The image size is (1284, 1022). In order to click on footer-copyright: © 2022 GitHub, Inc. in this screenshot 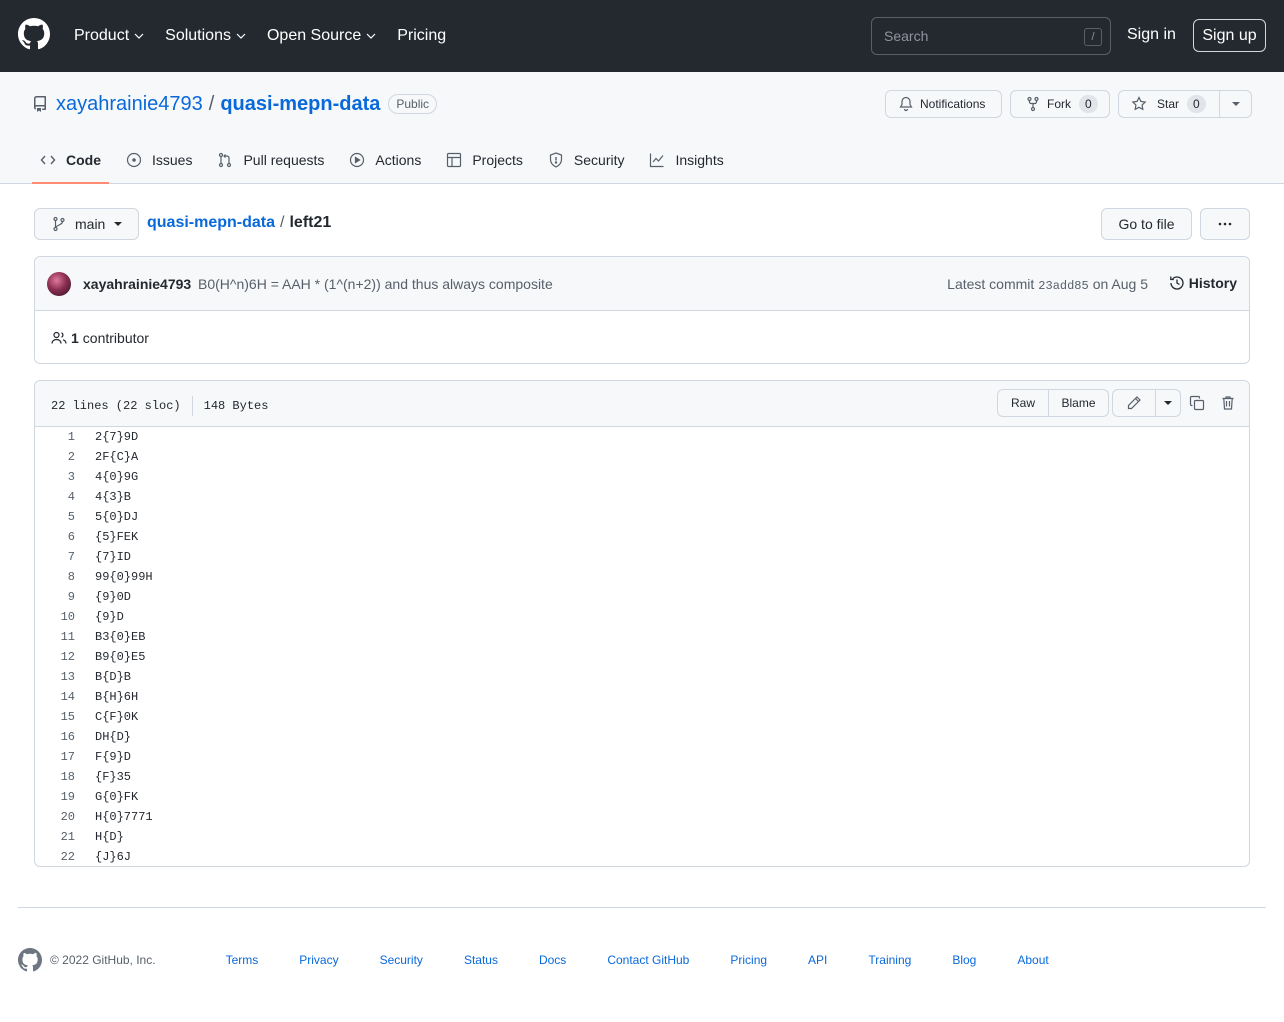, I will do `click(103, 960)`.